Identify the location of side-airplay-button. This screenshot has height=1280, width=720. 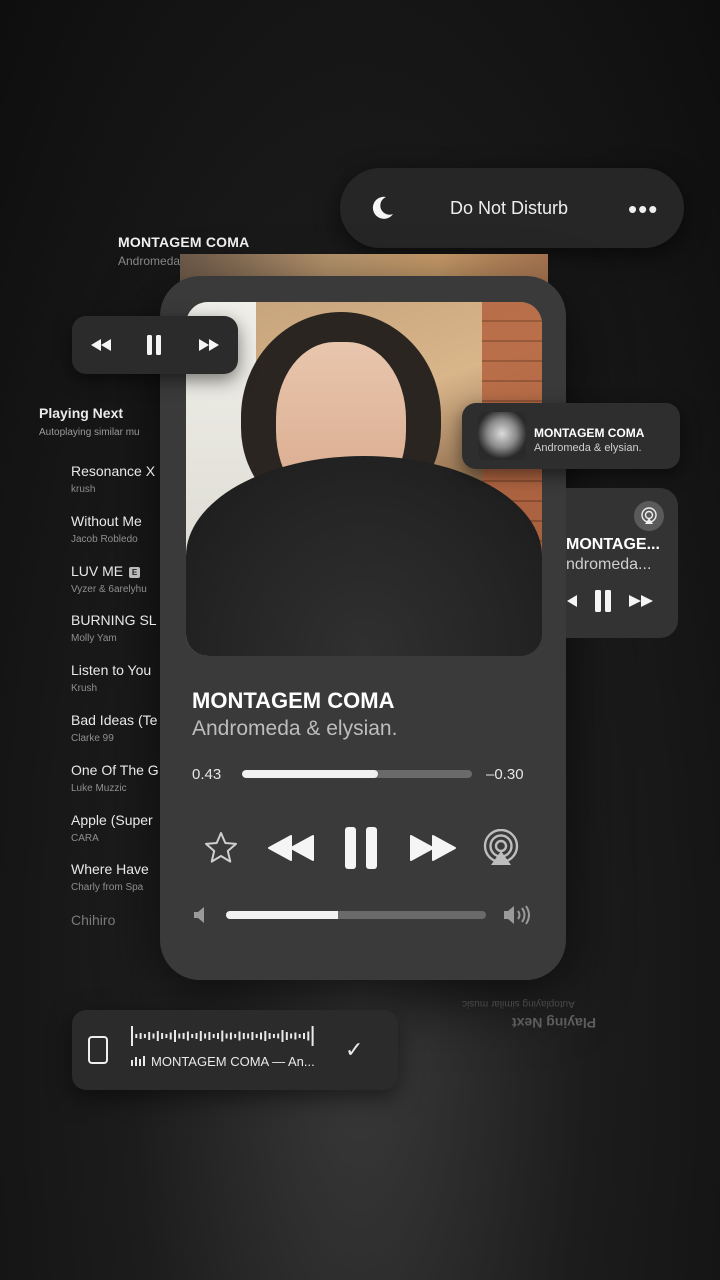
(649, 516).